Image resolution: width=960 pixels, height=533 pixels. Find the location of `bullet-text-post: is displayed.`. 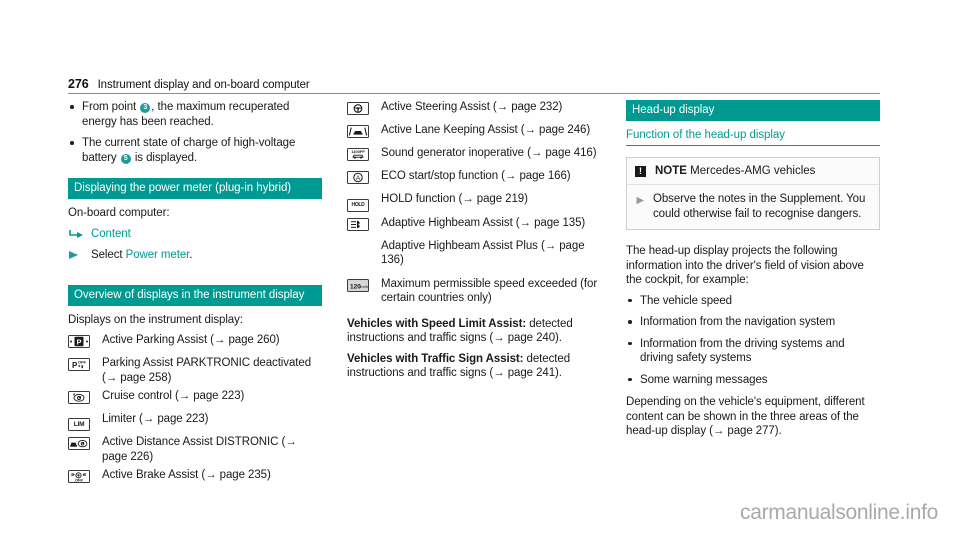

bullet-text-post: is displayed. is located at coordinates (164, 157).